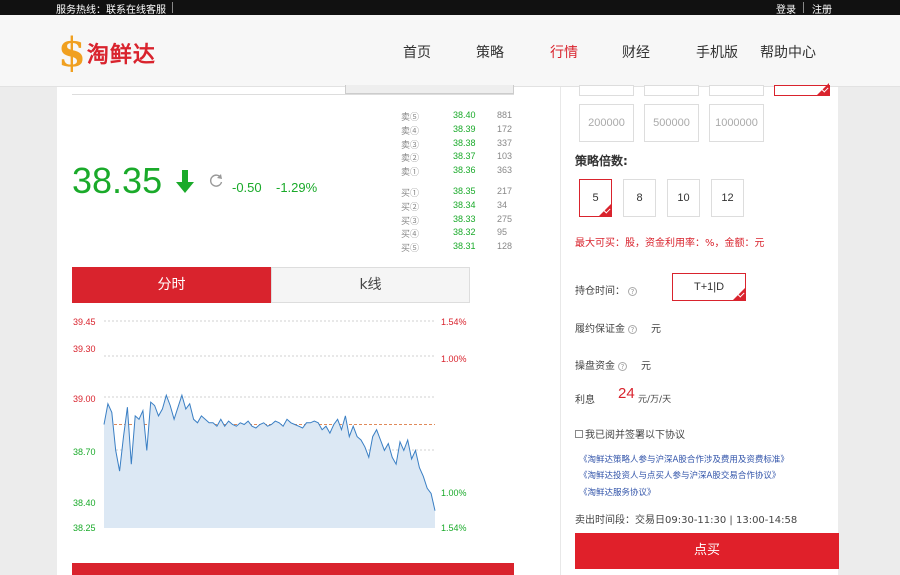 The image size is (900, 575). What do you see at coordinates (269, 461) in the screenshot?
I see `price-area` at bounding box center [269, 461].